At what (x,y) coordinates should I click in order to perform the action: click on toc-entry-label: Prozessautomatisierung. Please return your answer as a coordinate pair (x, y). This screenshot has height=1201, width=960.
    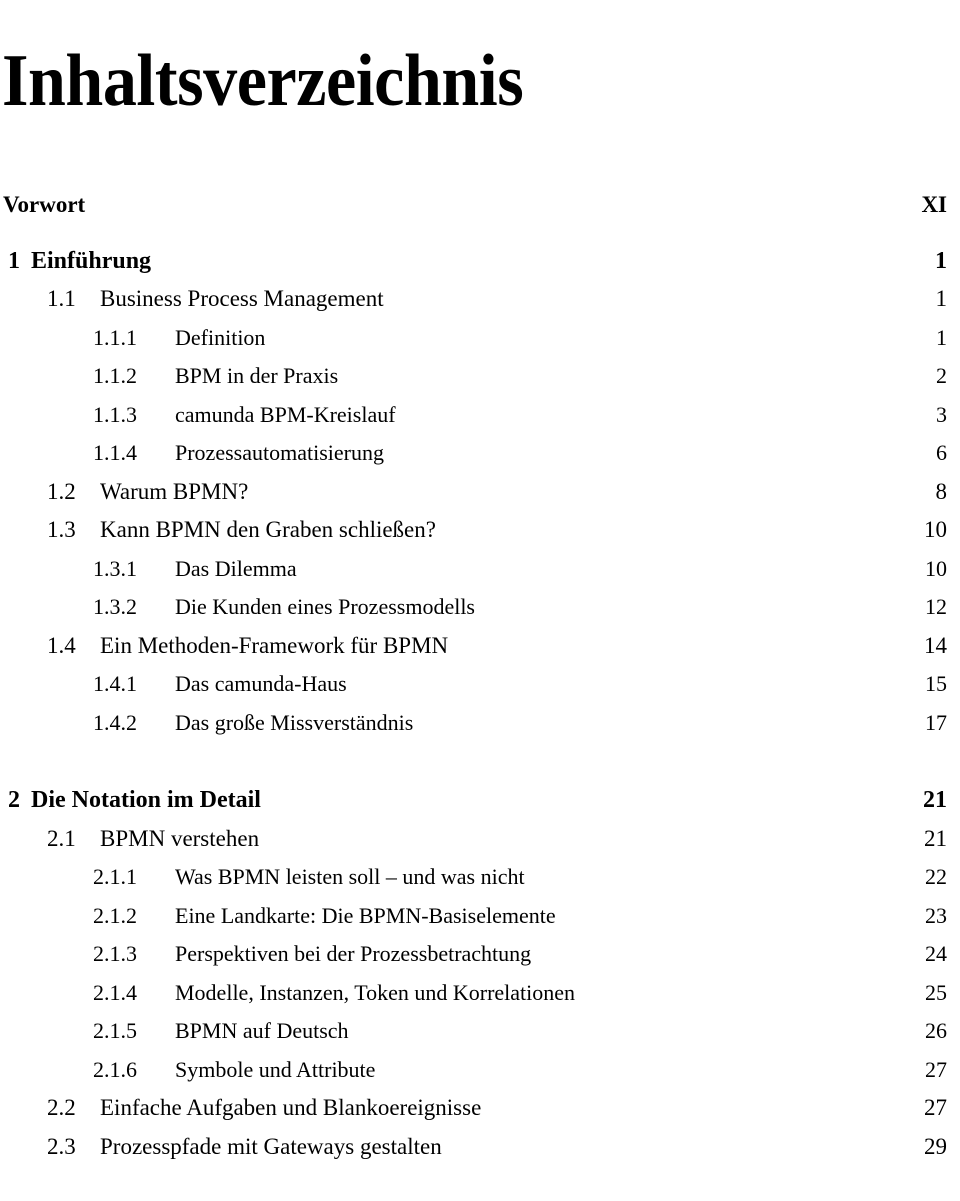
    Looking at the image, I should click on (279, 452).